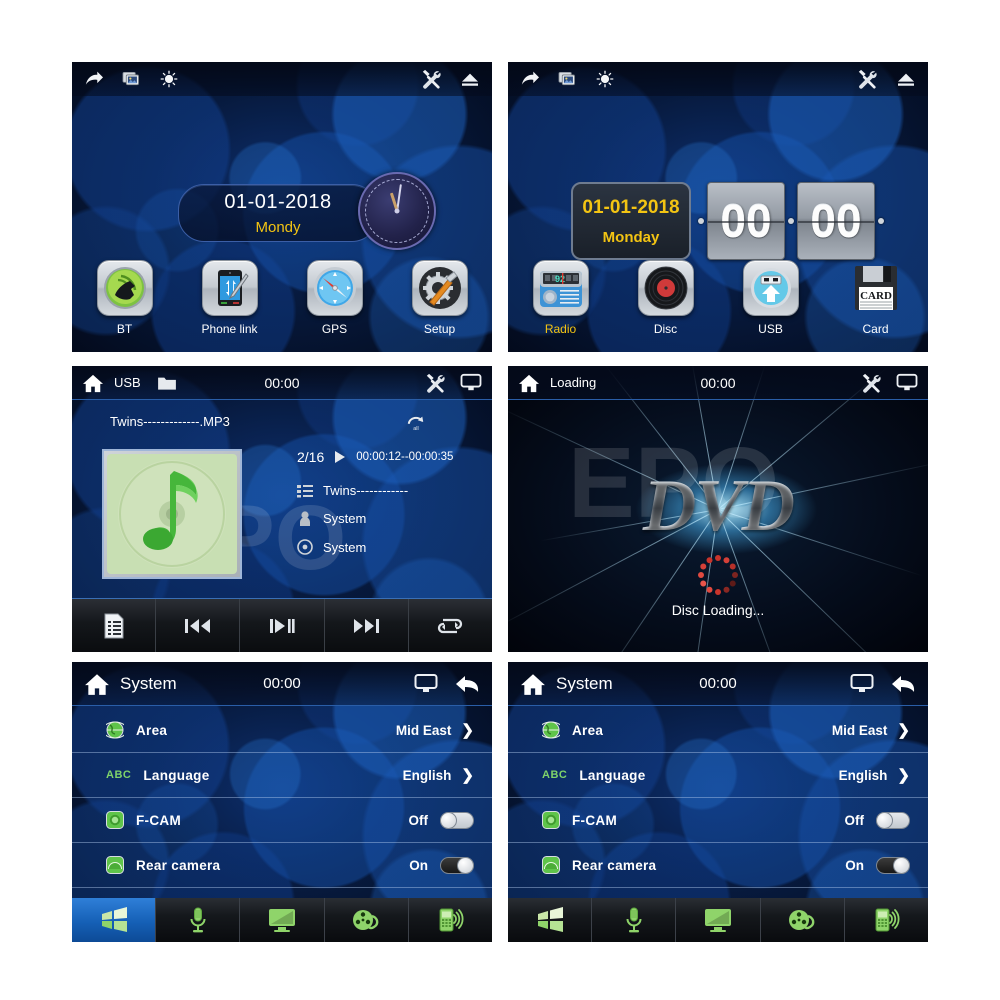 Image resolution: width=1000 pixels, height=1000 pixels. What do you see at coordinates (282, 684) in the screenshot?
I see `system-left-header: System 00:00` at bounding box center [282, 684].